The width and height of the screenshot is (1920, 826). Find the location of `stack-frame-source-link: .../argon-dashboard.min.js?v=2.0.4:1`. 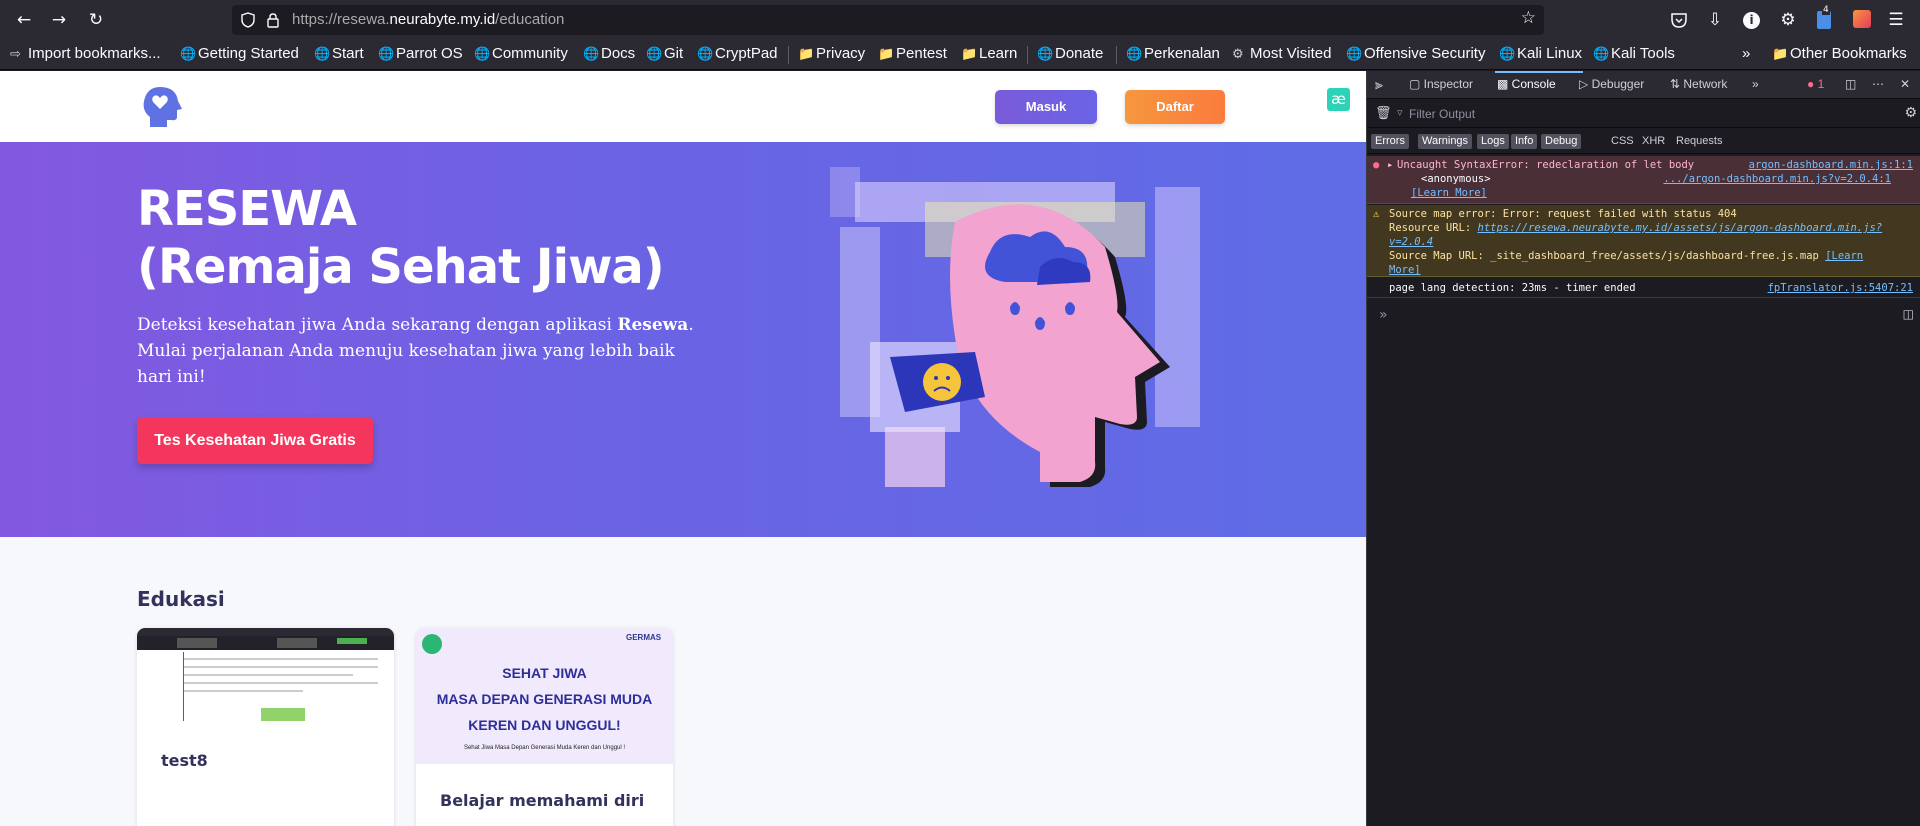

stack-frame-source-link: .../argon-dashboard.min.js?v=2.0.4:1 is located at coordinates (1777, 179).